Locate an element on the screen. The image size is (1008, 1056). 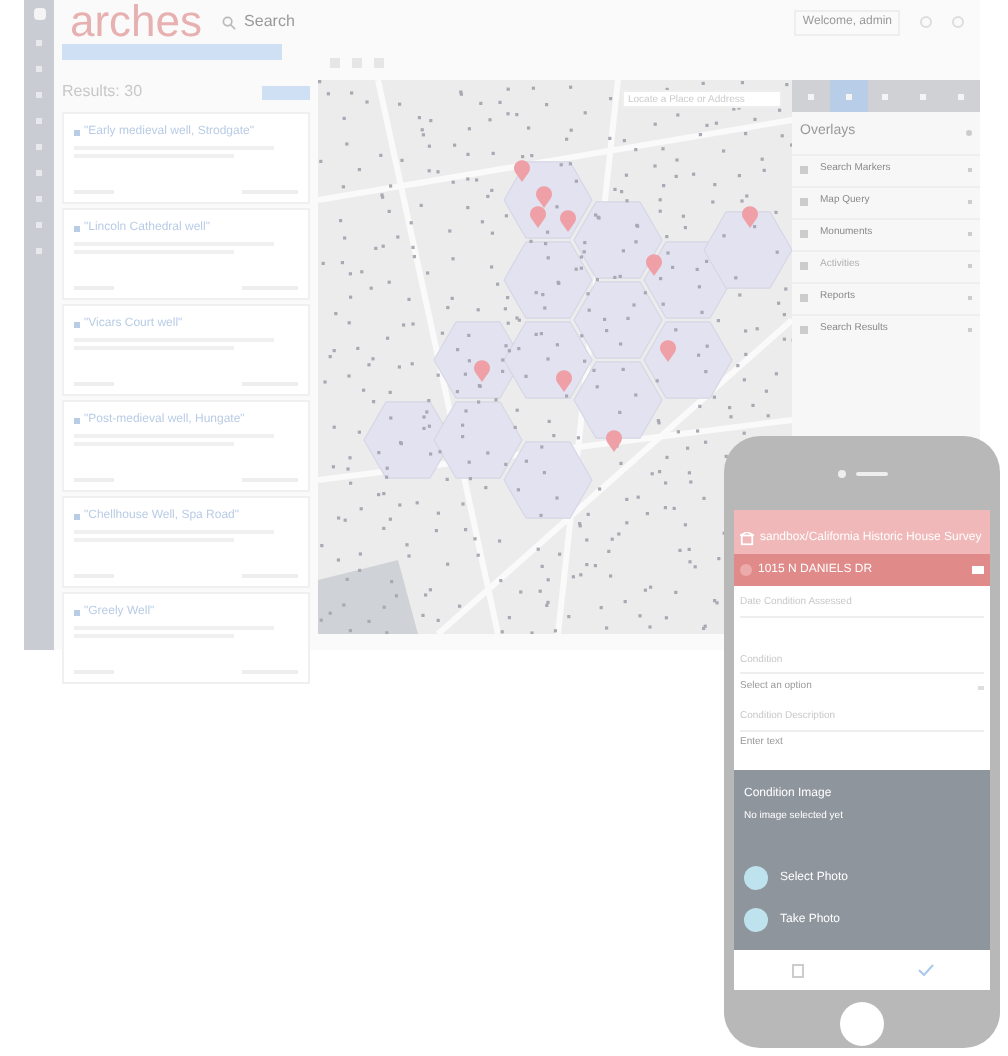
map-tool-button is located at coordinates (848, 96).